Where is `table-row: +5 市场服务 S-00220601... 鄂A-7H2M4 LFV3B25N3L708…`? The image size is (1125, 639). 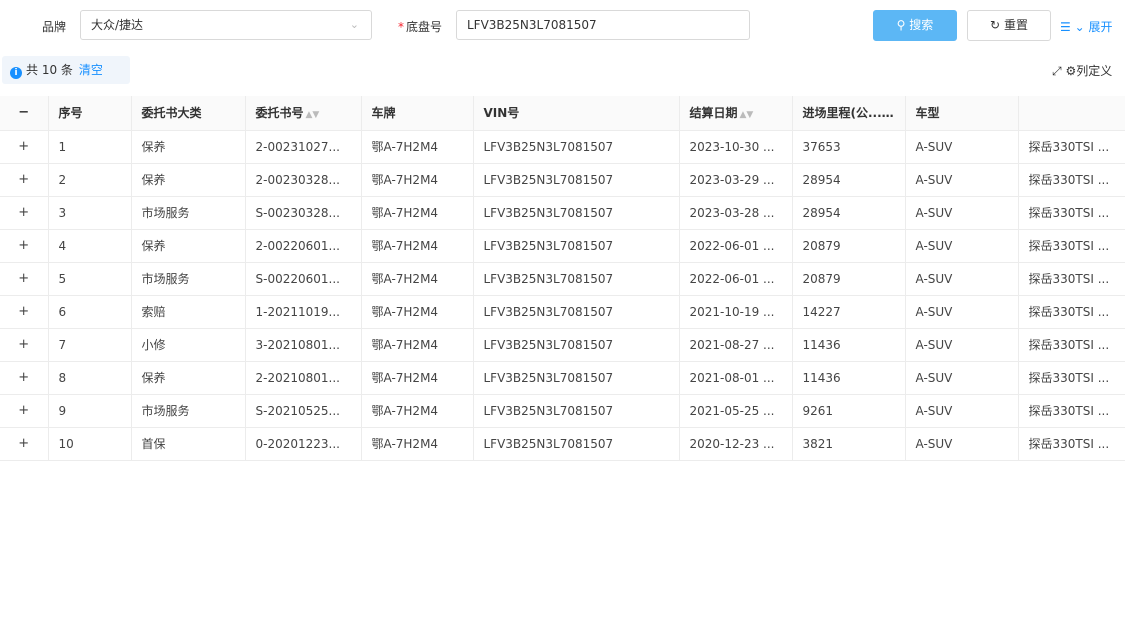 table-row: +5 市场服务 S-00220601... 鄂A-7H2M4 LFV3B25N3L708… is located at coordinates (562, 279).